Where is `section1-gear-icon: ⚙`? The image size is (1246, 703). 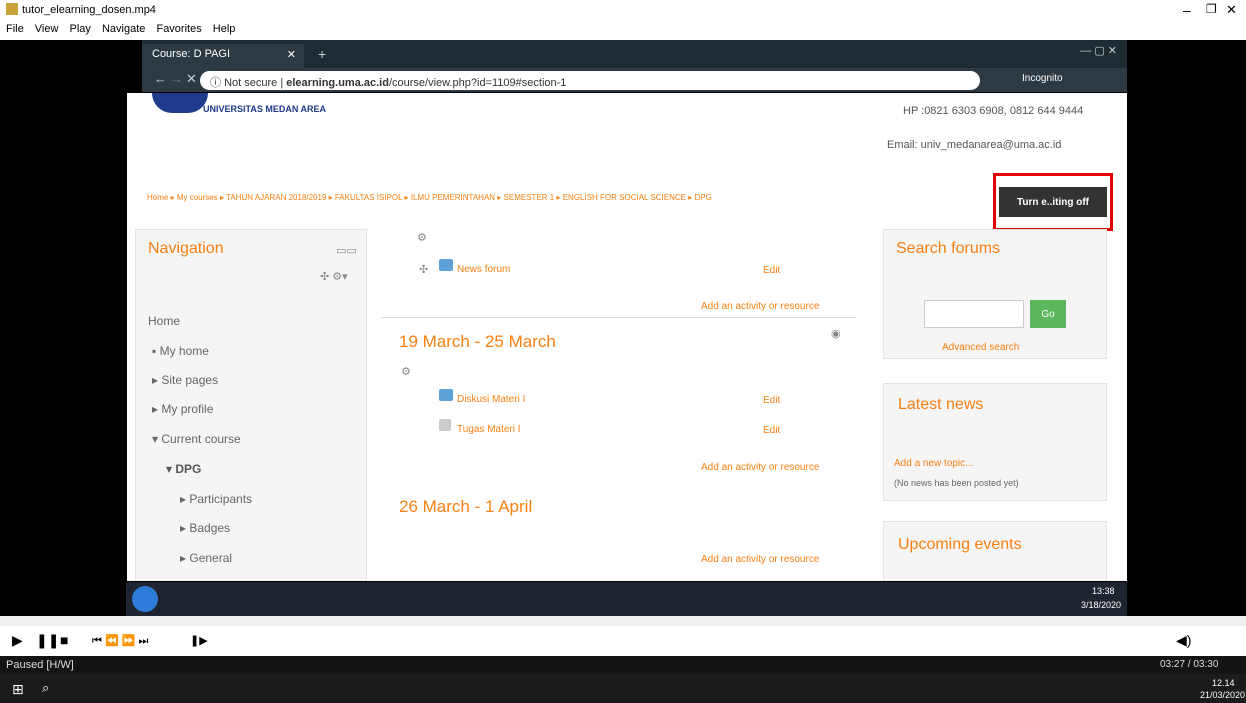
section1-gear-icon: ⚙ is located at coordinates (406, 371).